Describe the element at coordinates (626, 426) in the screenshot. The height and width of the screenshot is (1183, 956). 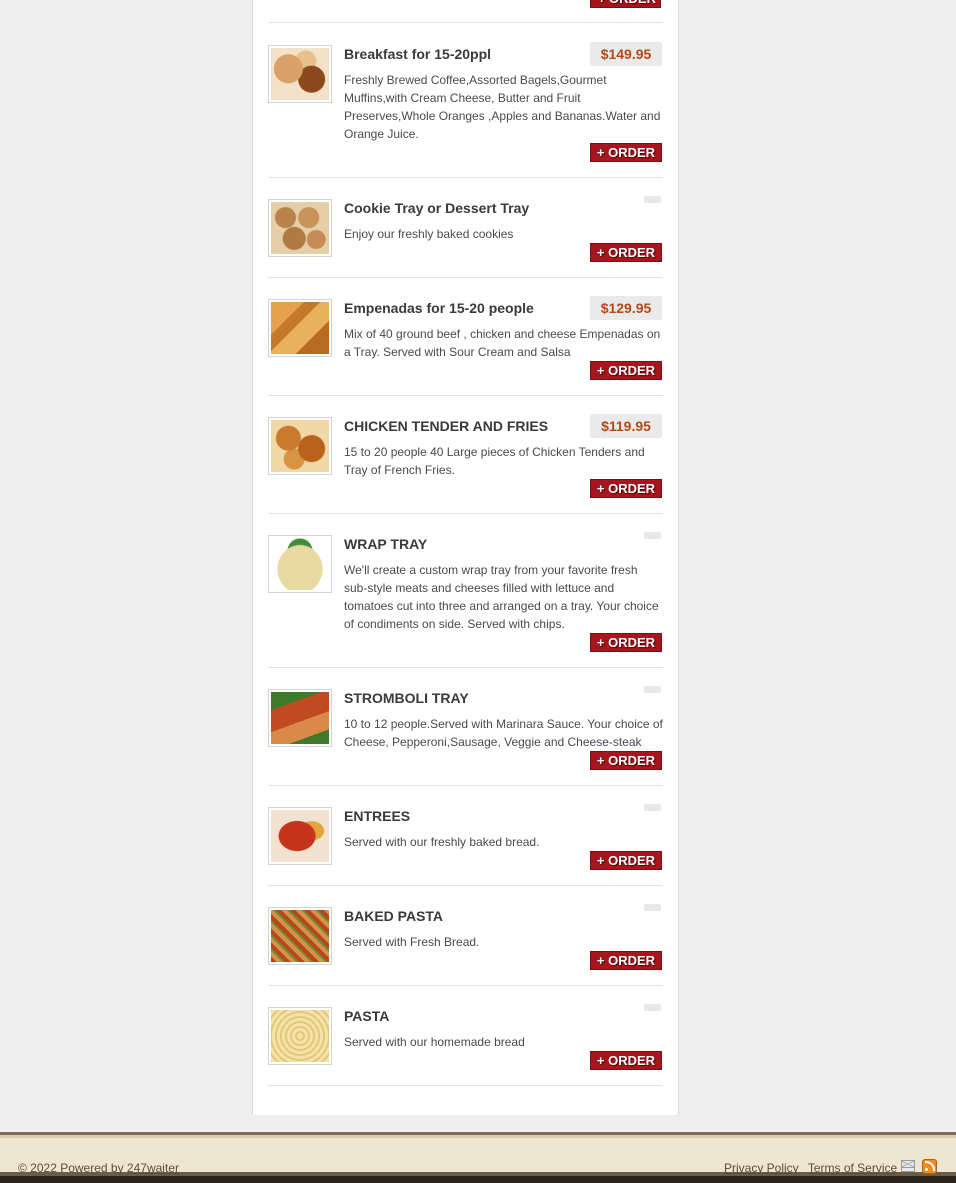
I see `item-price: $119.95` at that location.